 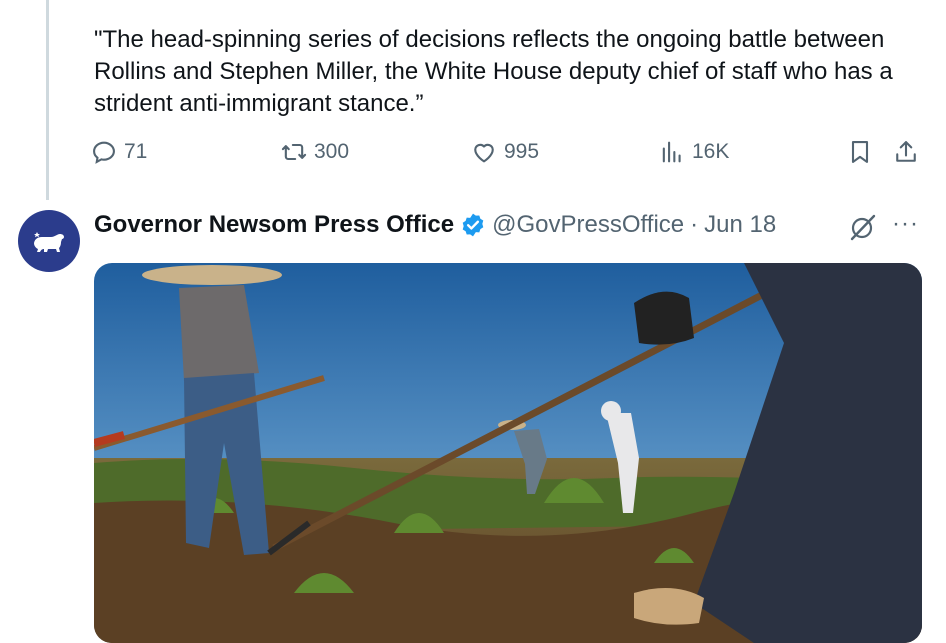 I want to click on more-options-button: ···, so click(x=905, y=224).